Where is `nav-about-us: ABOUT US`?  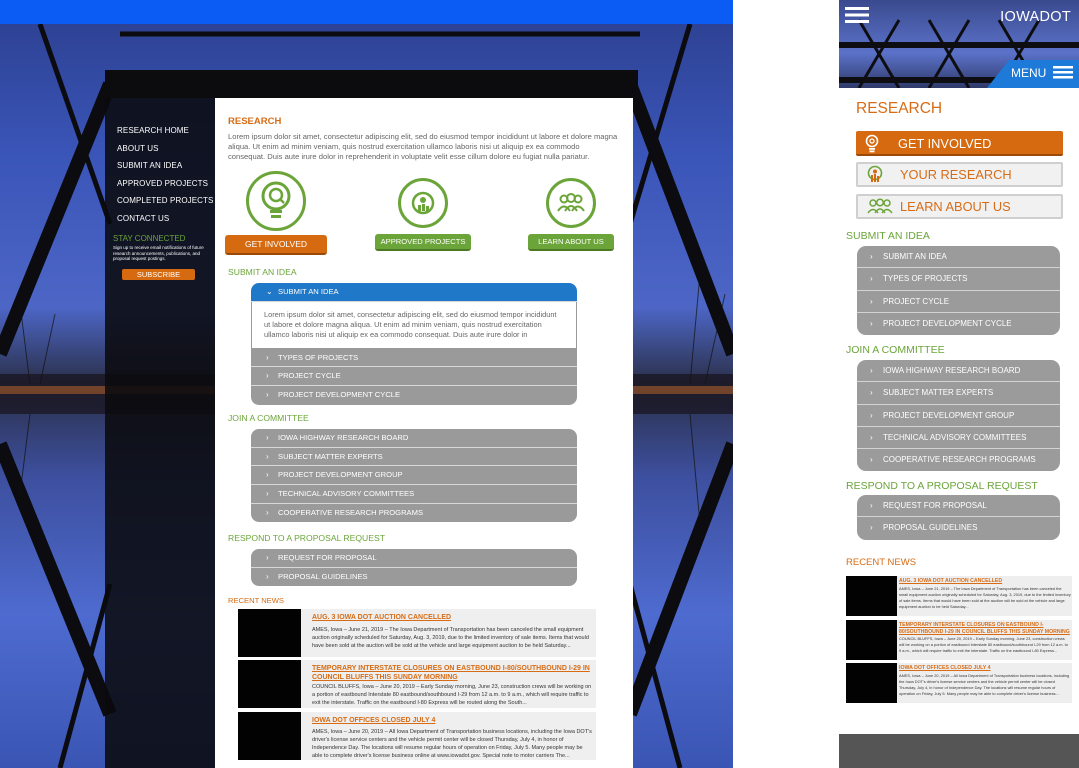 nav-about-us: ABOUT US is located at coordinates (165, 149).